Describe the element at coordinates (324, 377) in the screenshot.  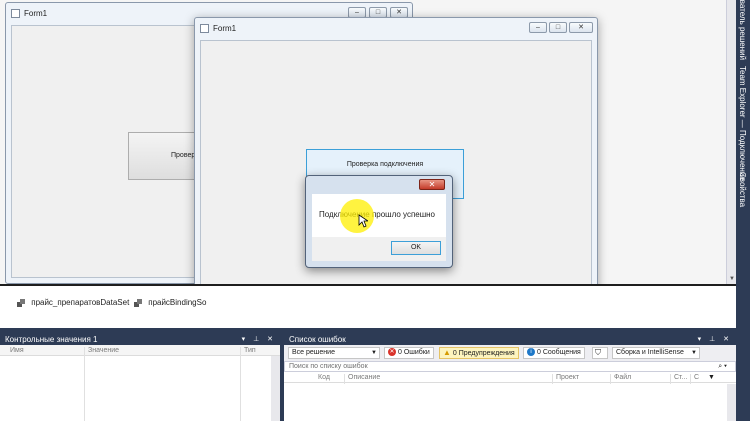
I see `col-code: Код` at that location.